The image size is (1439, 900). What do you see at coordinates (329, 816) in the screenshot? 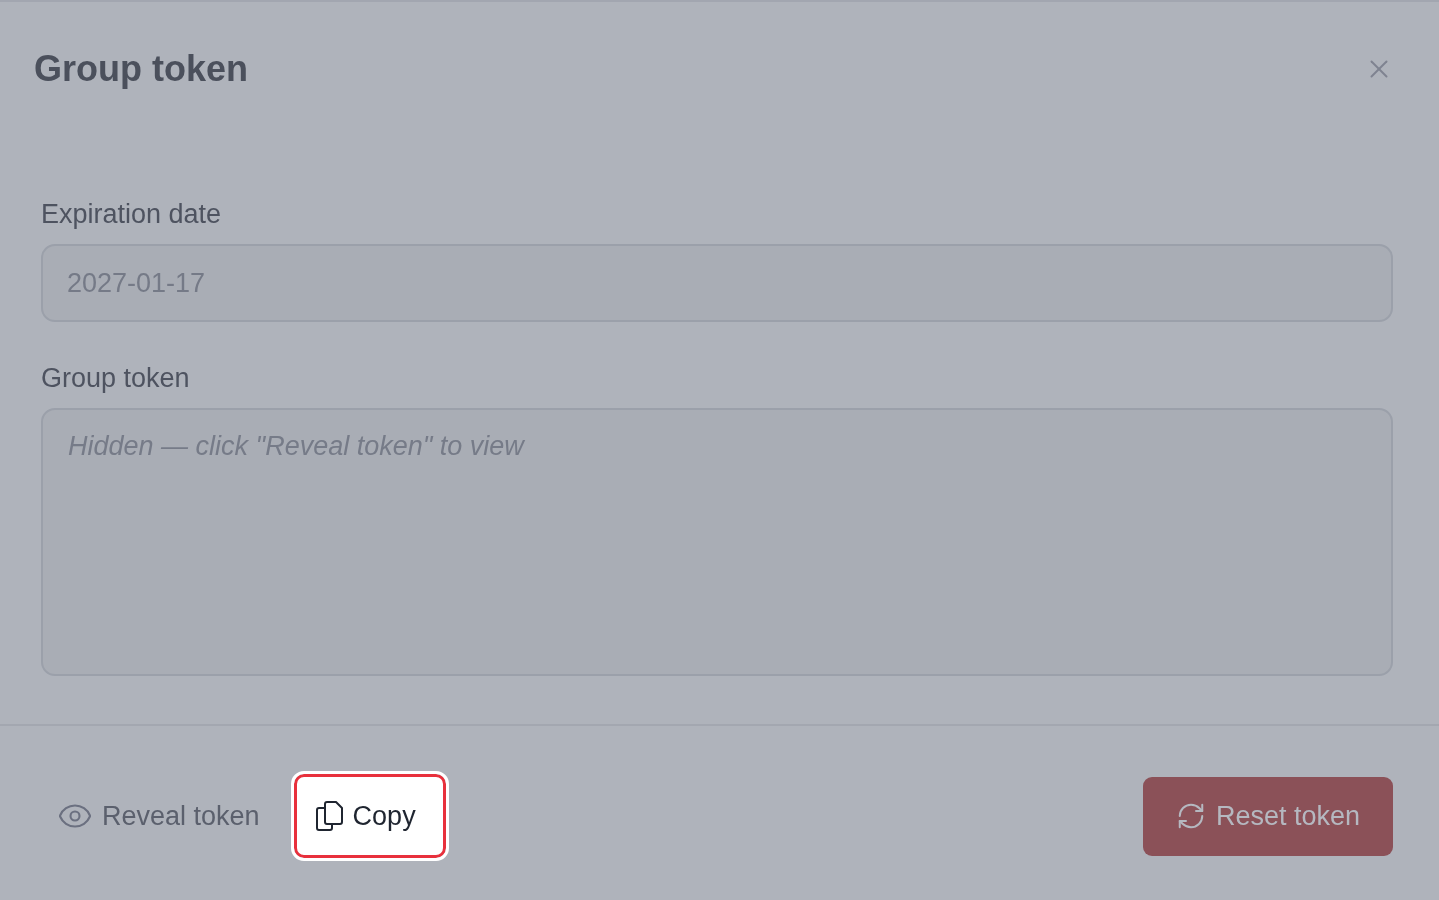
I see `copy-icon` at bounding box center [329, 816].